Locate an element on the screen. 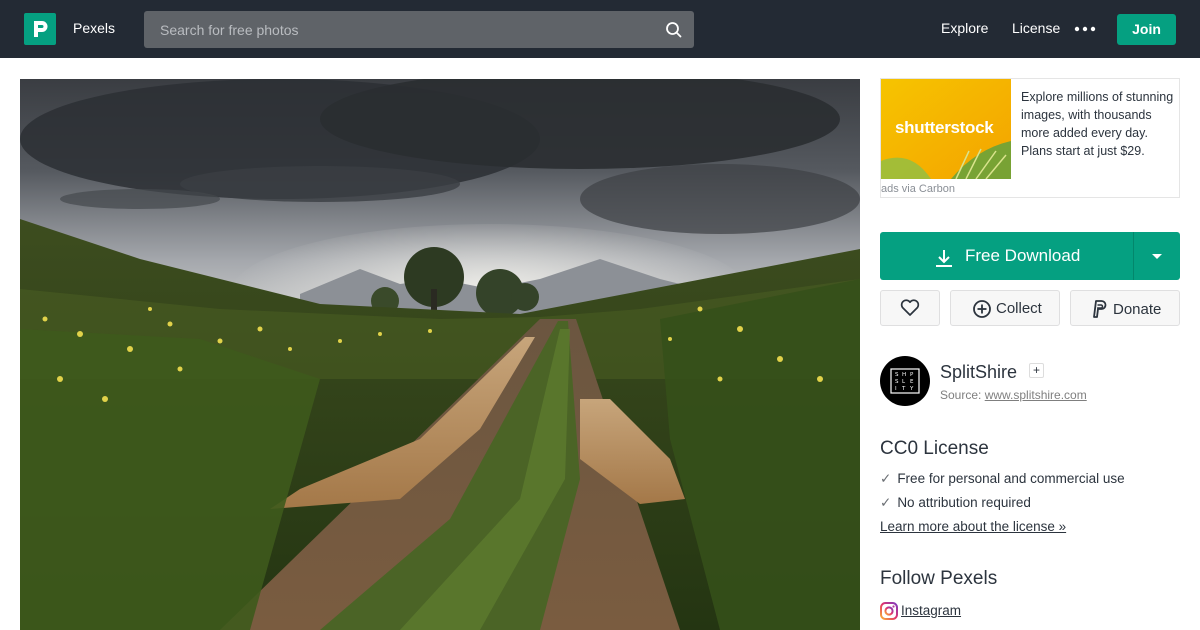 The width and height of the screenshot is (1200, 630). license-item: ✓ Free for personal and commercial use is located at coordinates (1002, 479).